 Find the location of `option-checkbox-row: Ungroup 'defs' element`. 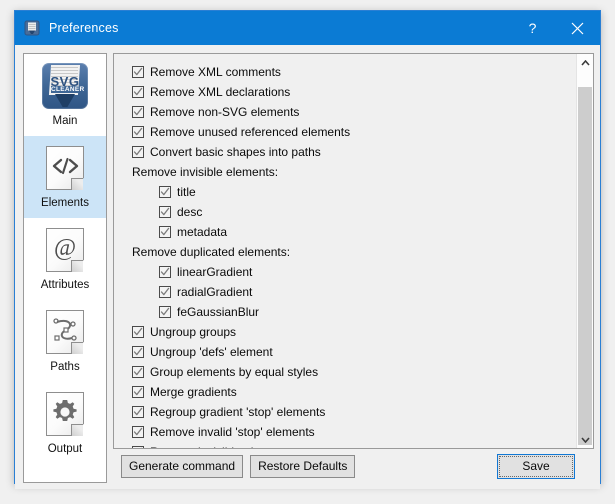

option-checkbox-row: Ungroup 'defs' element is located at coordinates (354, 352).